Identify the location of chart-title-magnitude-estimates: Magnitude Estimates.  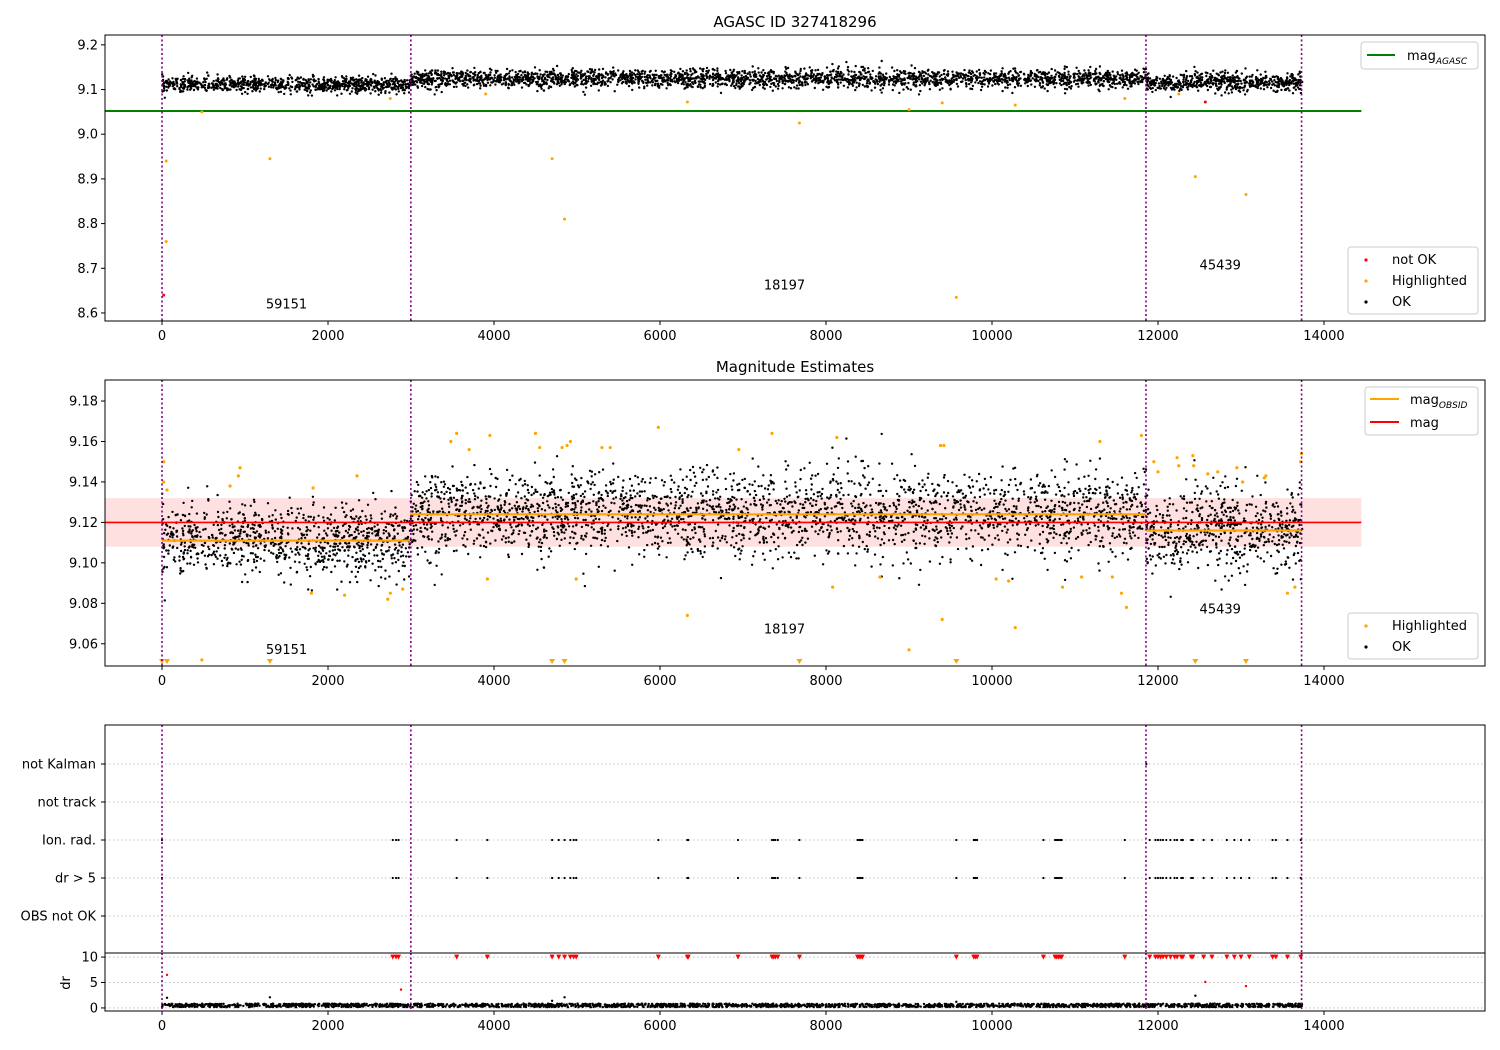
(795, 367).